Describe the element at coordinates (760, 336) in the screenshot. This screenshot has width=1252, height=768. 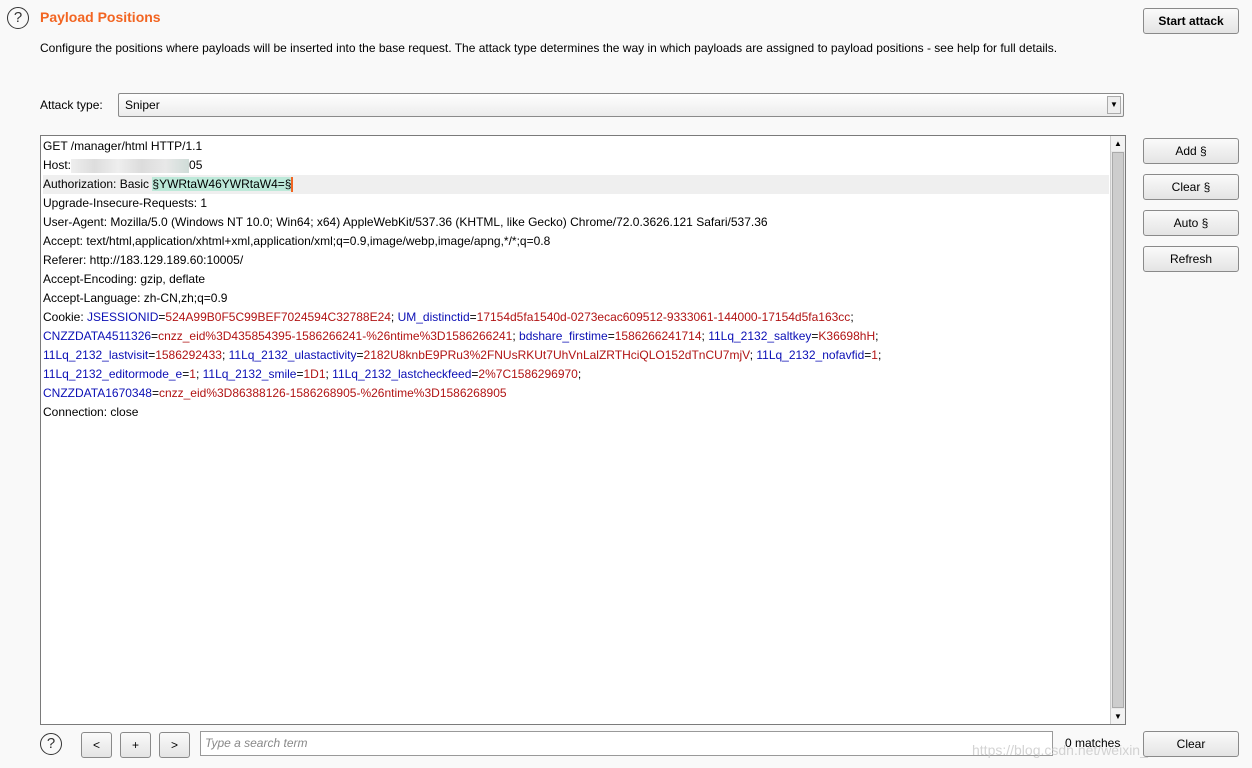
I see `cookie-name: 11Lq_2132_saltkey` at that location.